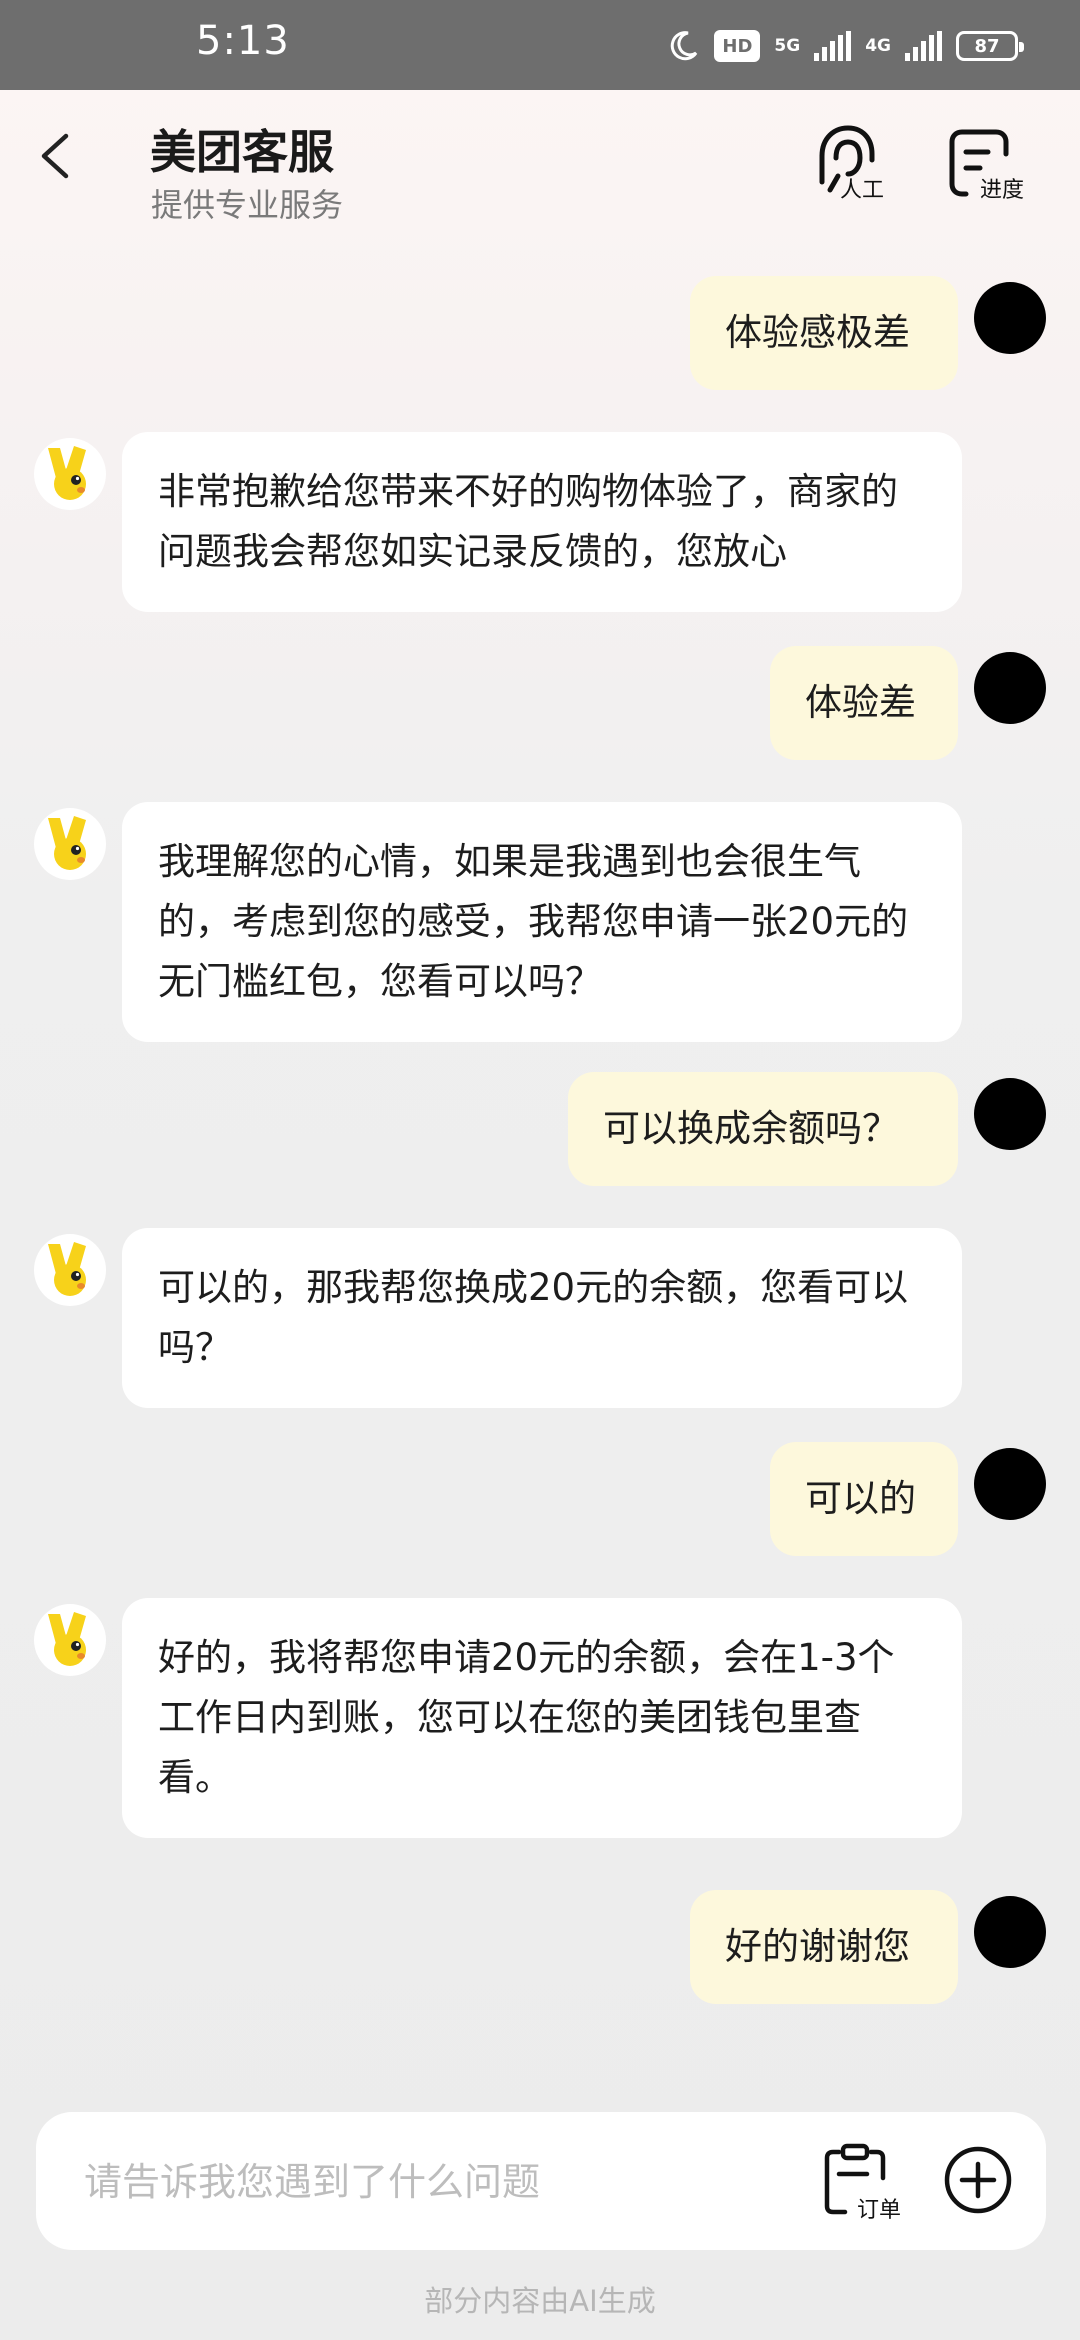 The height and width of the screenshot is (2340, 1080). What do you see at coordinates (533, 1317) in the screenshot?
I see `message-text: 可以的，那我帮您换成20元的余额，您看可以吗？` at bounding box center [533, 1317].